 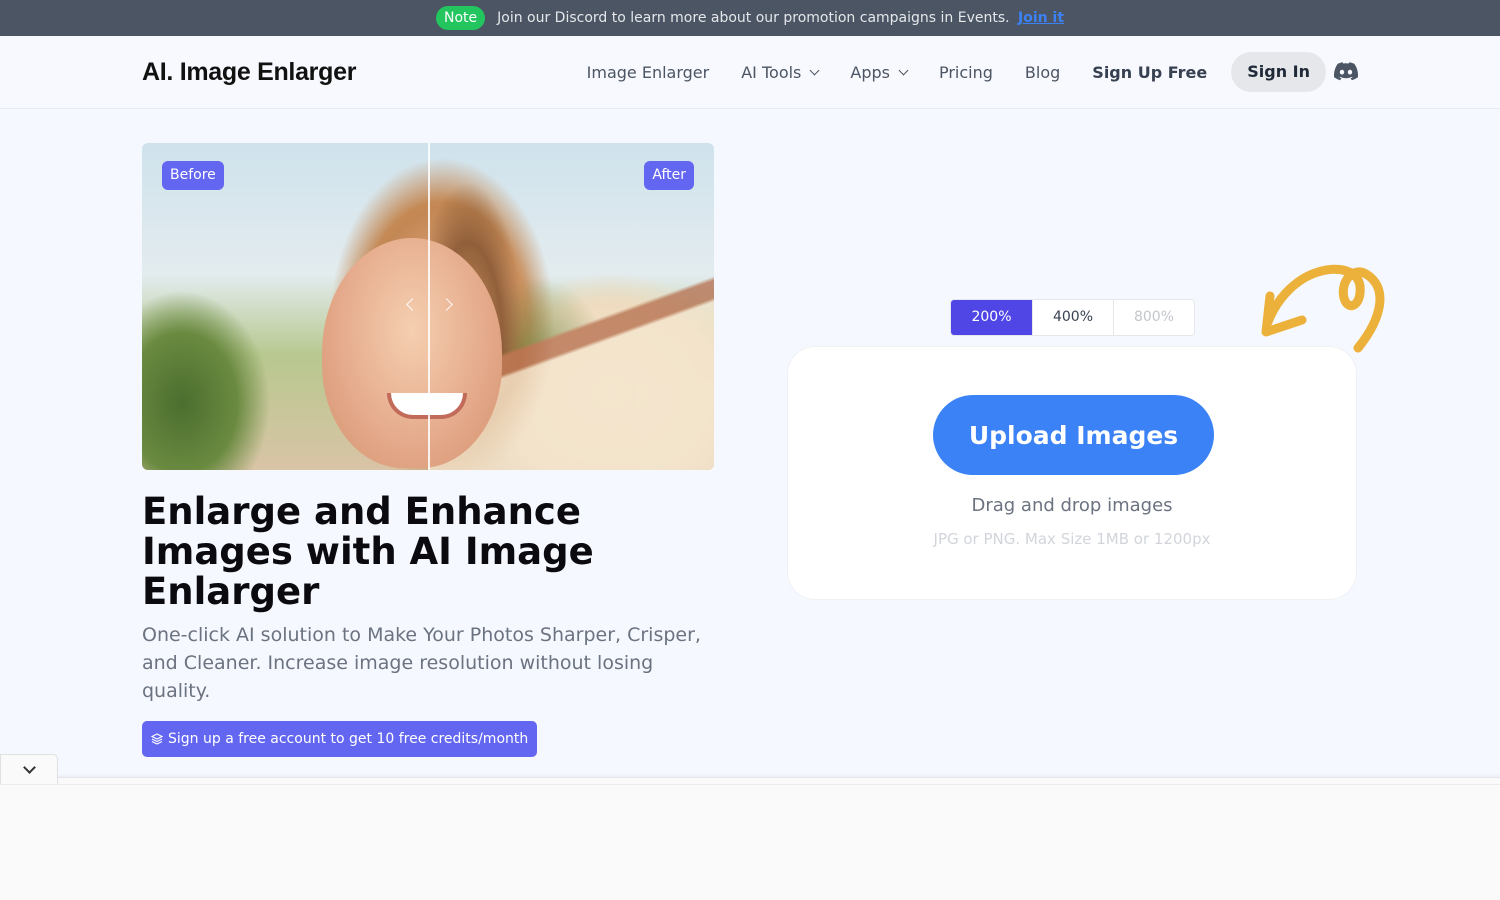 I want to click on bottom-panel, so click(x=750, y=838).